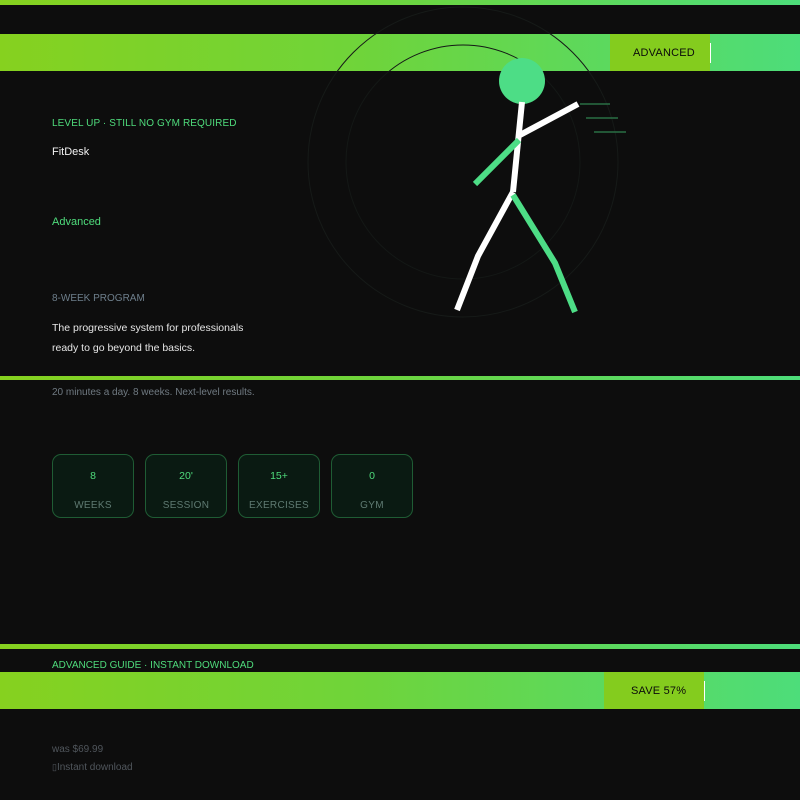 The height and width of the screenshot is (800, 800). I want to click on guide-label: ADVANCED GUIDE · INSTANT DOWNLOAD, so click(153, 665).